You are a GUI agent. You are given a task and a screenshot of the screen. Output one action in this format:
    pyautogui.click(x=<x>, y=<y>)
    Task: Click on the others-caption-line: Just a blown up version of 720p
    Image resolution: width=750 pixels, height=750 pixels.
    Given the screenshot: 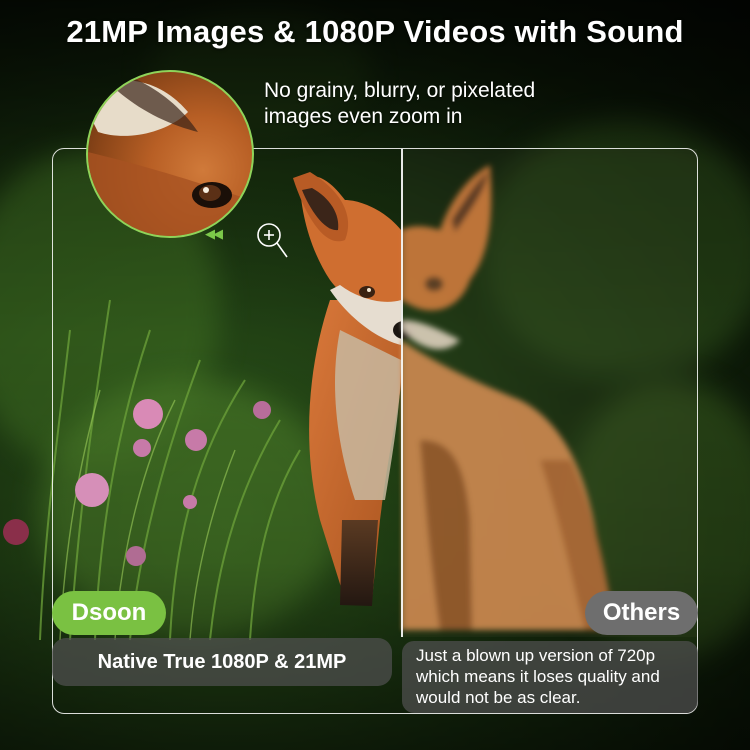 What is the action you would take?
    pyautogui.click(x=536, y=655)
    